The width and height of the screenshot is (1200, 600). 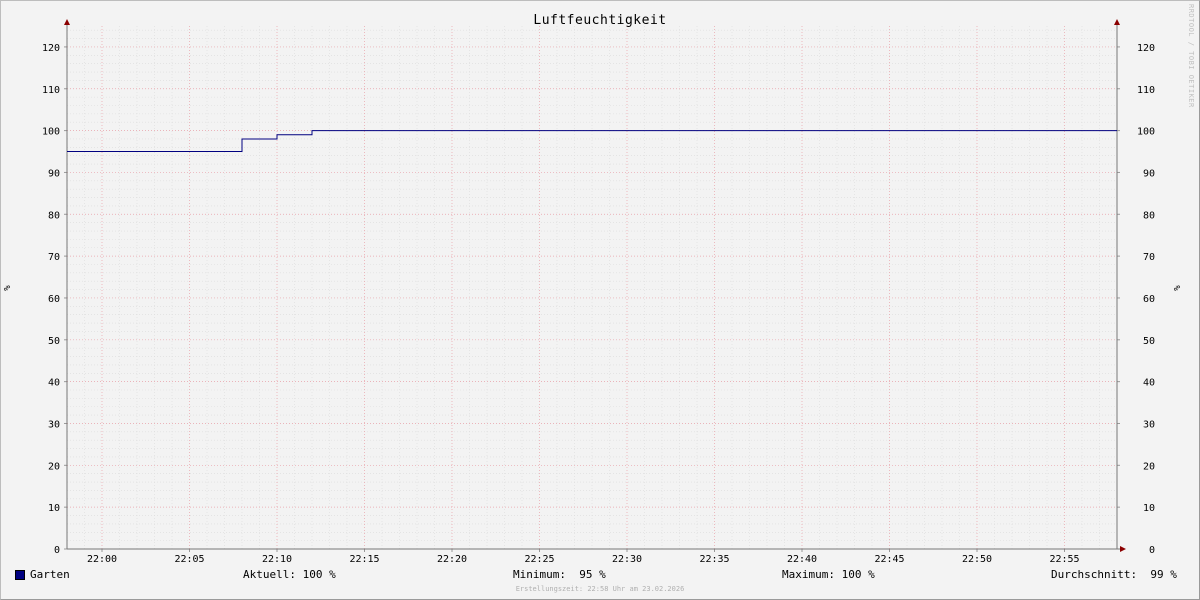 What do you see at coordinates (600, 589) in the screenshot?
I see `creation-time-footer: Erstellungszeit: 22:58 Uhr am 23.02.2026` at bounding box center [600, 589].